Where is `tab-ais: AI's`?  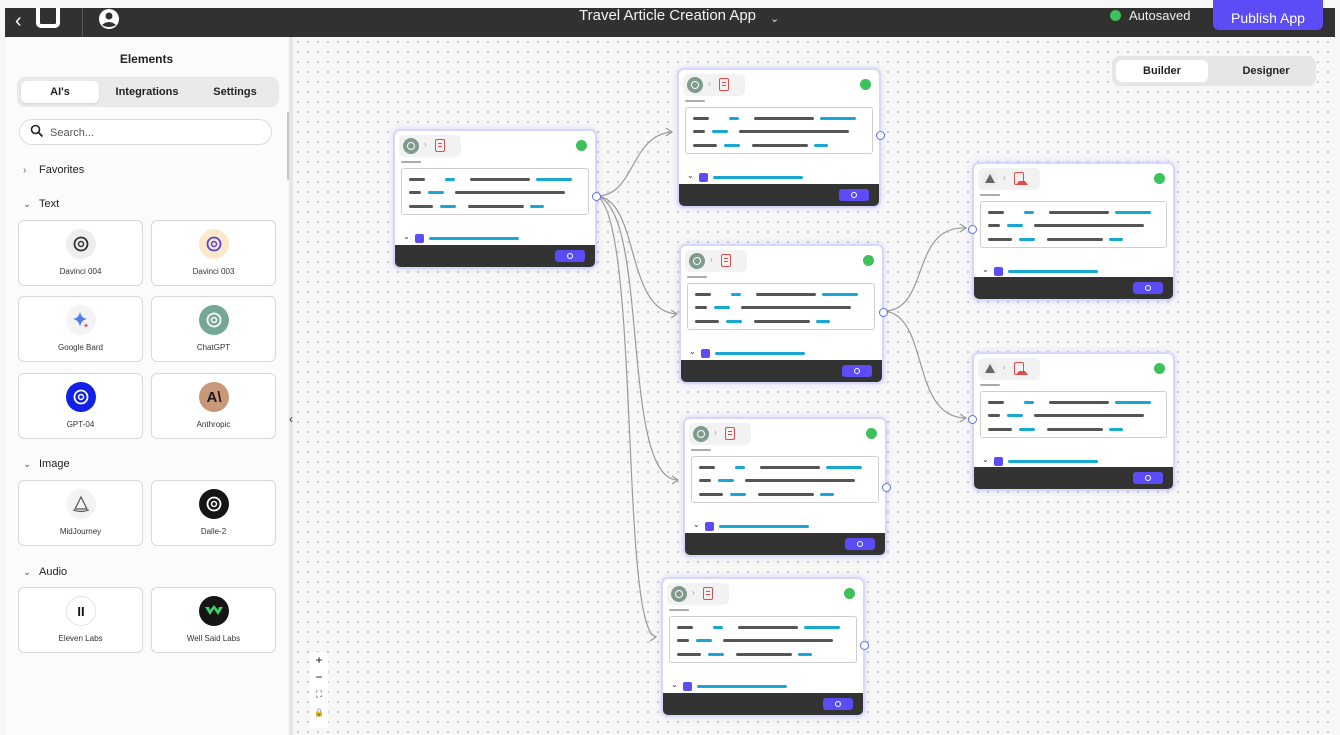
tab-ais: AI's is located at coordinates (60, 92).